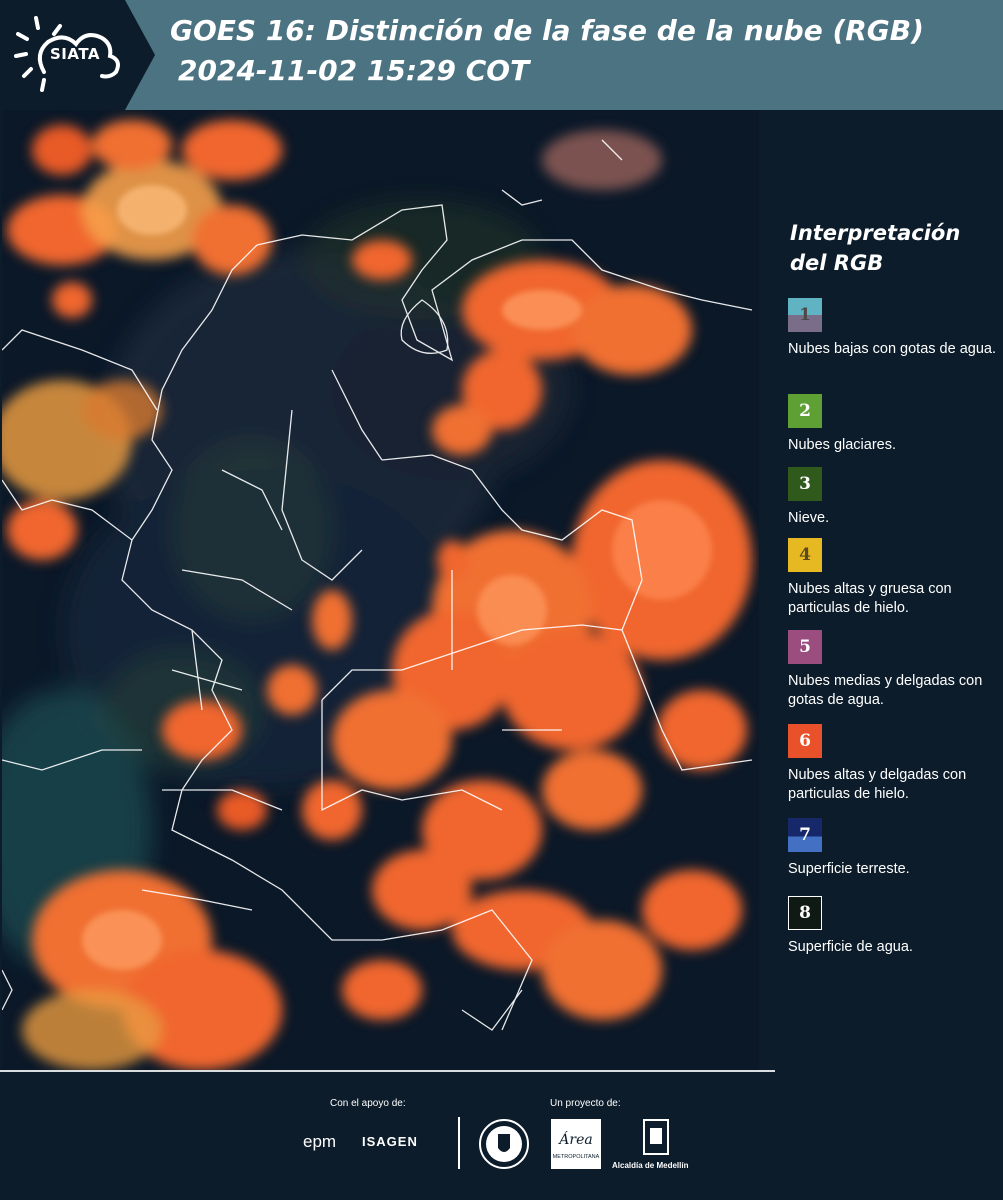  I want to click on support-label: Con el apoyo de:, so click(368, 1103).